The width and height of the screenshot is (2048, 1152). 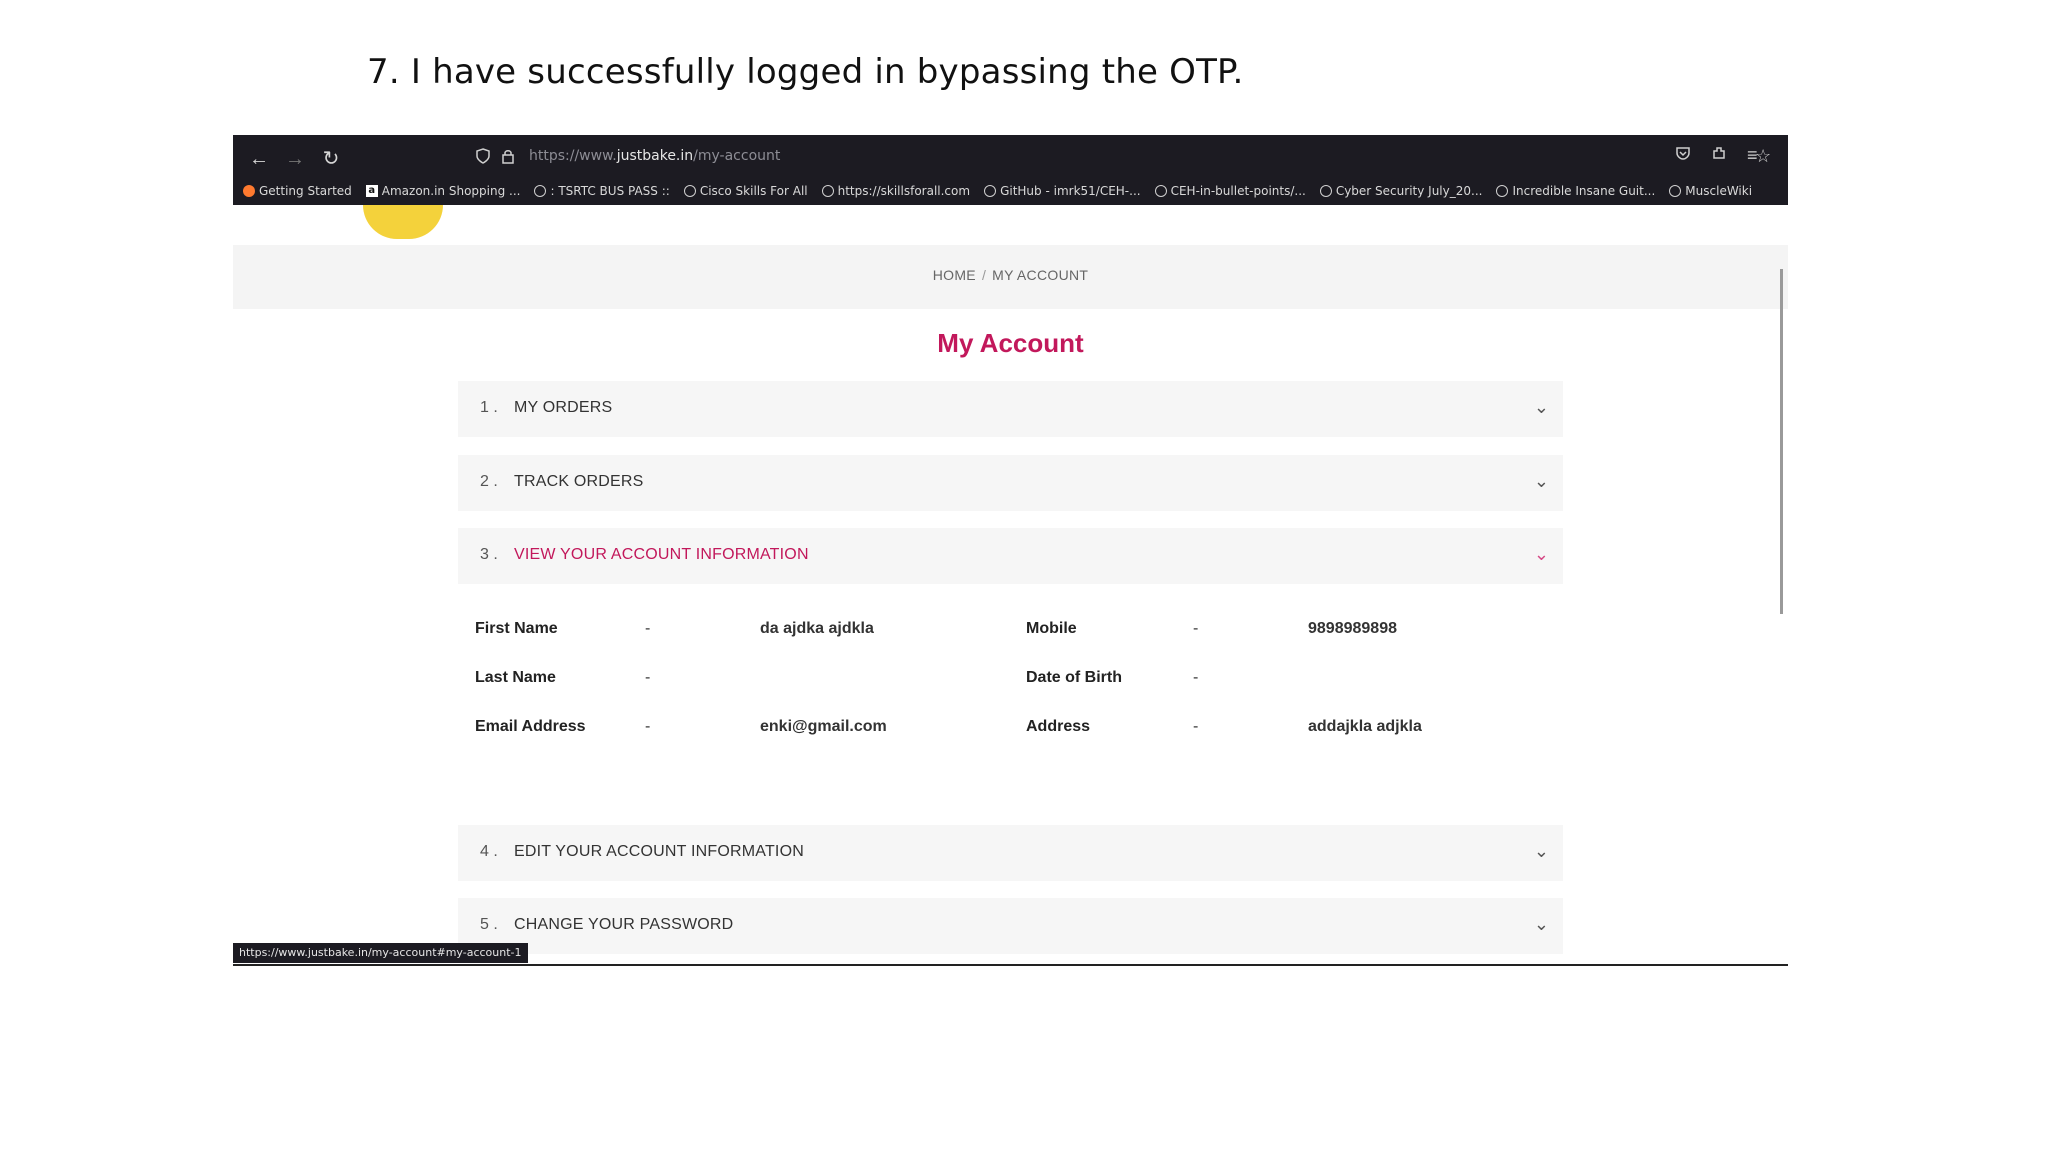 I want to click on bookmark-item: https://skillsforall.com, so click(x=895, y=191).